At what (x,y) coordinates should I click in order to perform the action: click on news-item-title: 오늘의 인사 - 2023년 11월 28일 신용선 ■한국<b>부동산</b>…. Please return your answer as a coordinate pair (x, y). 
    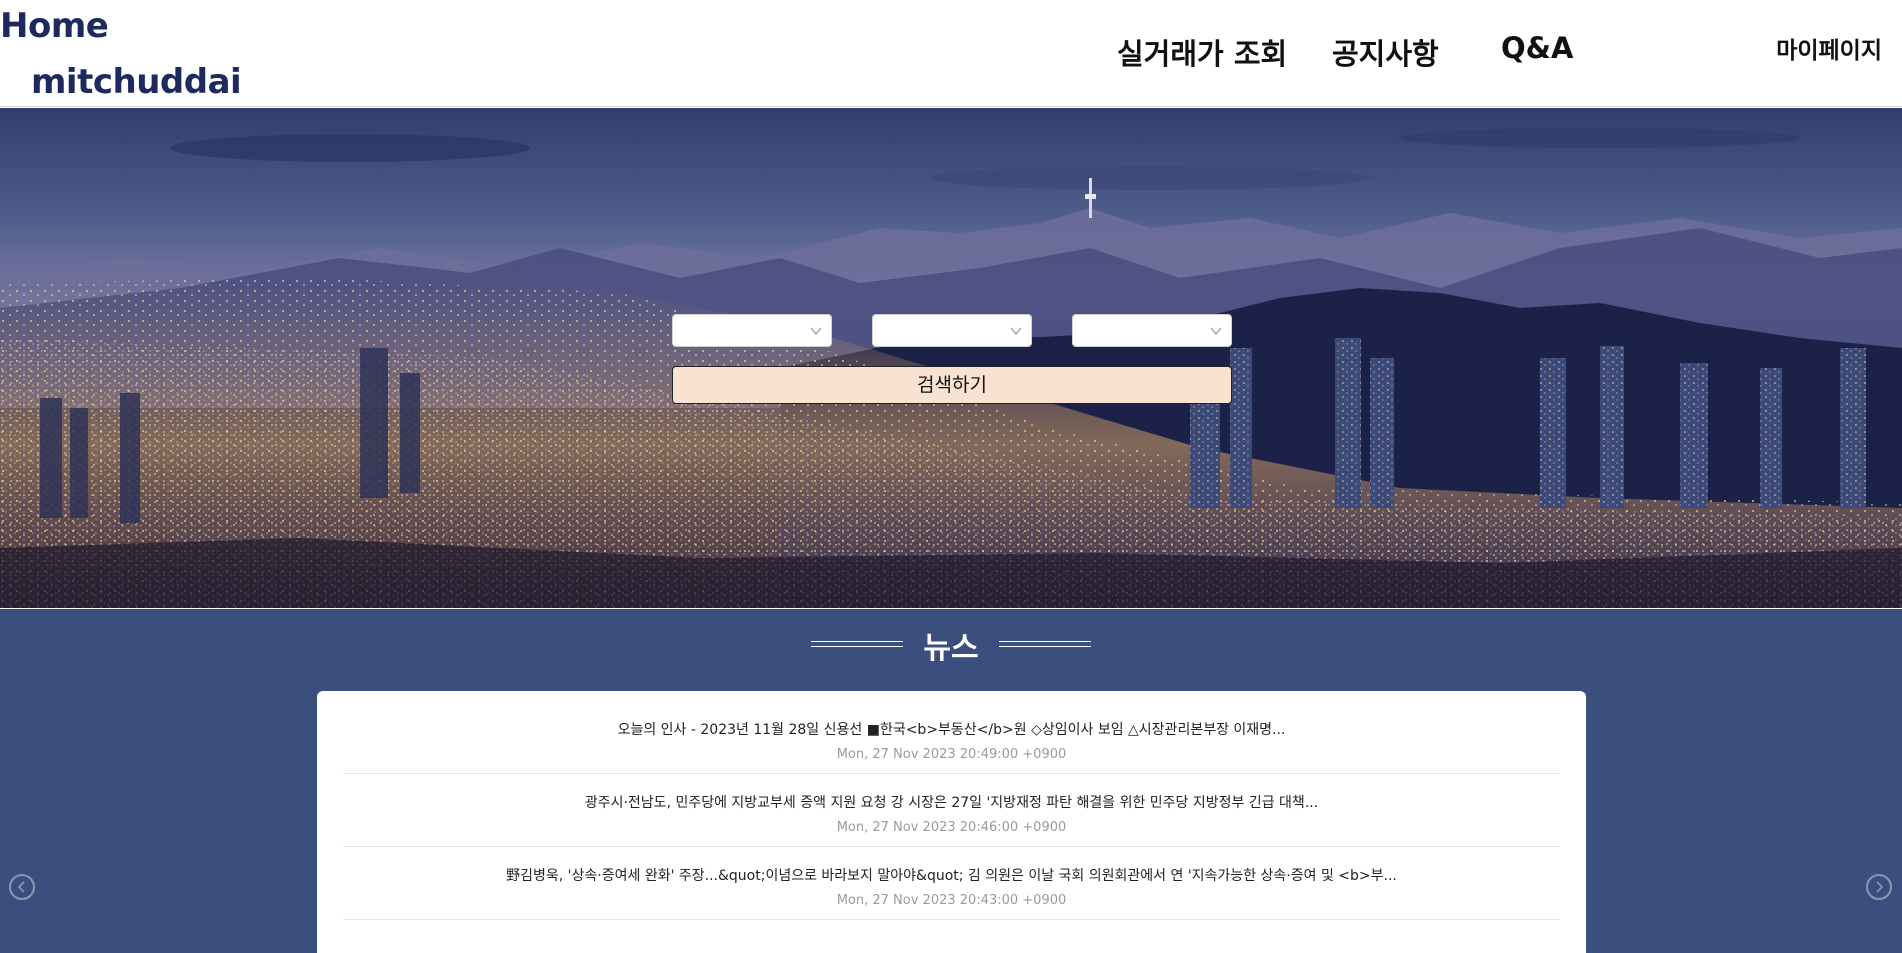
    Looking at the image, I should click on (951, 730).